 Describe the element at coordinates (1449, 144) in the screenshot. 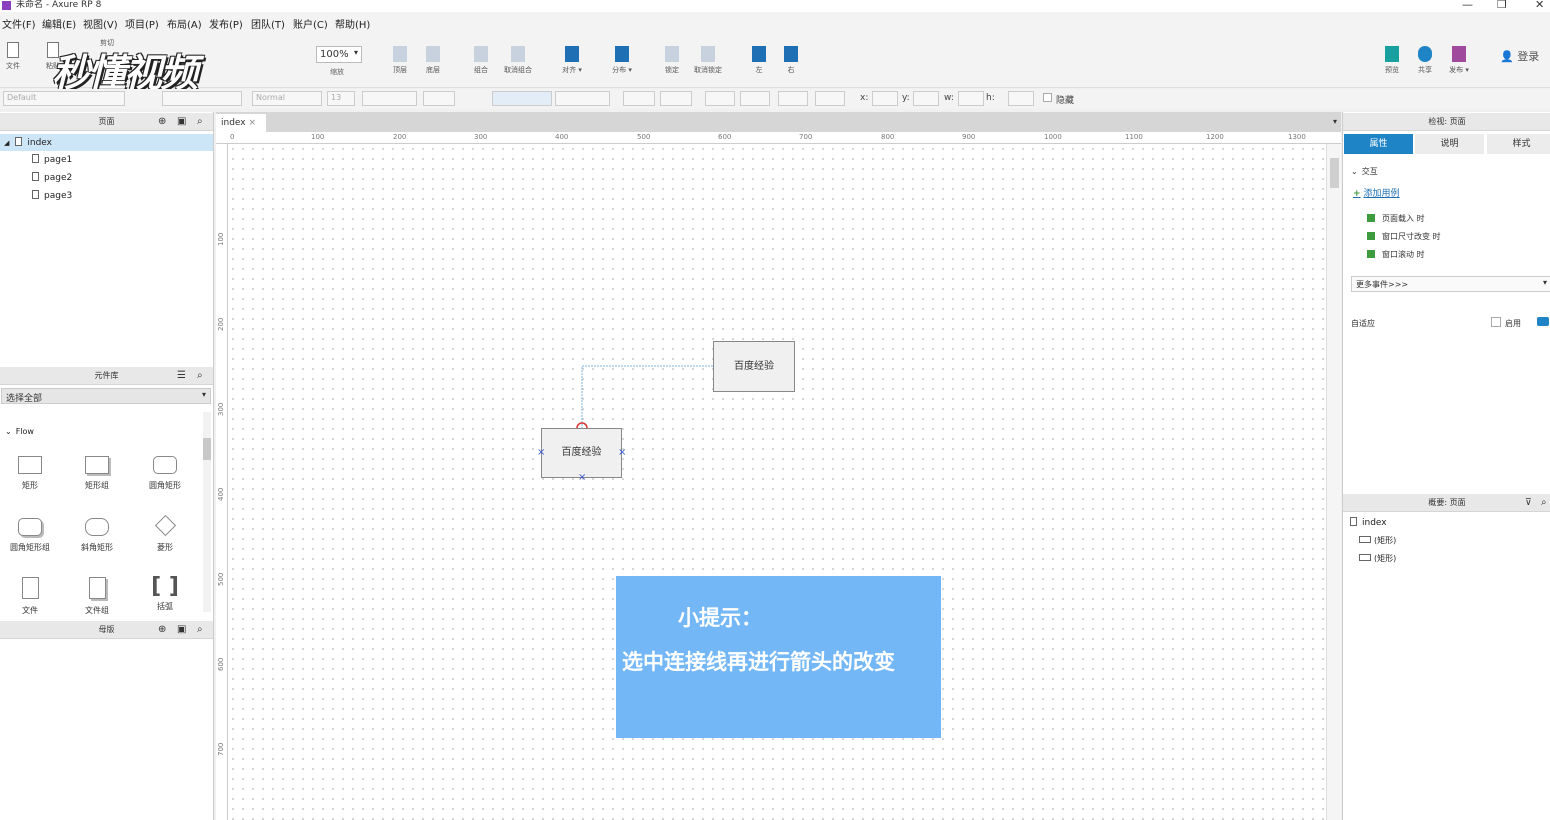

I see `tab-notes: 说明` at that location.